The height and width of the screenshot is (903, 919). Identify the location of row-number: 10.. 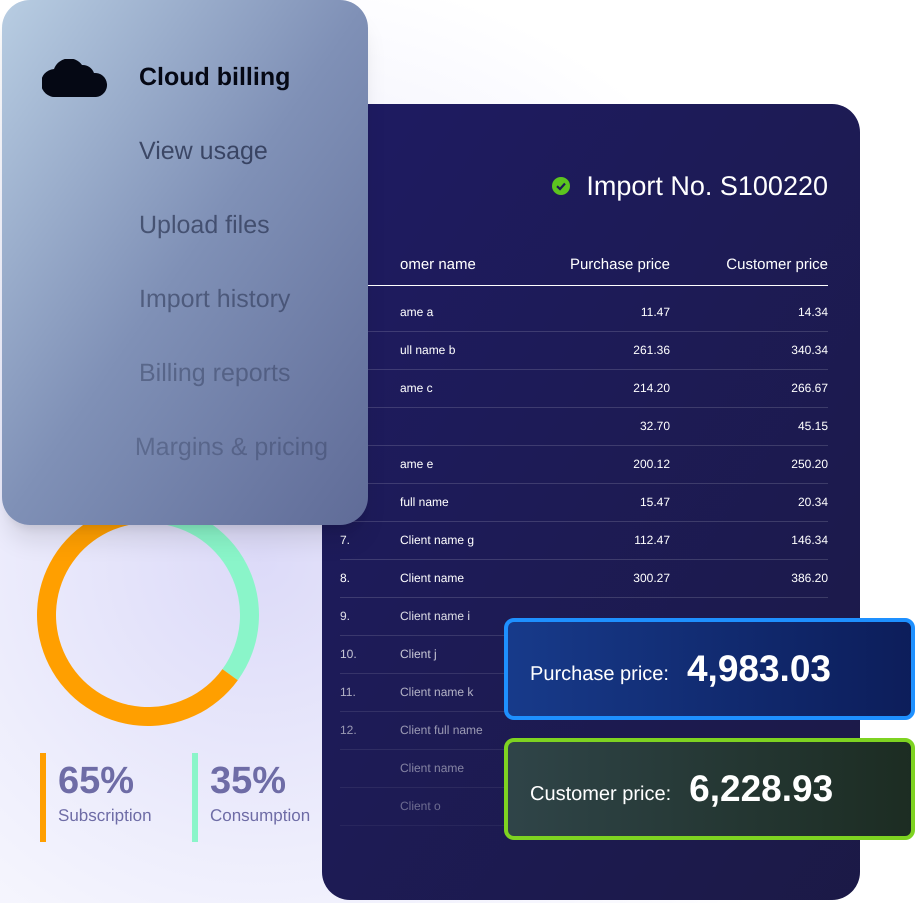
(348, 654).